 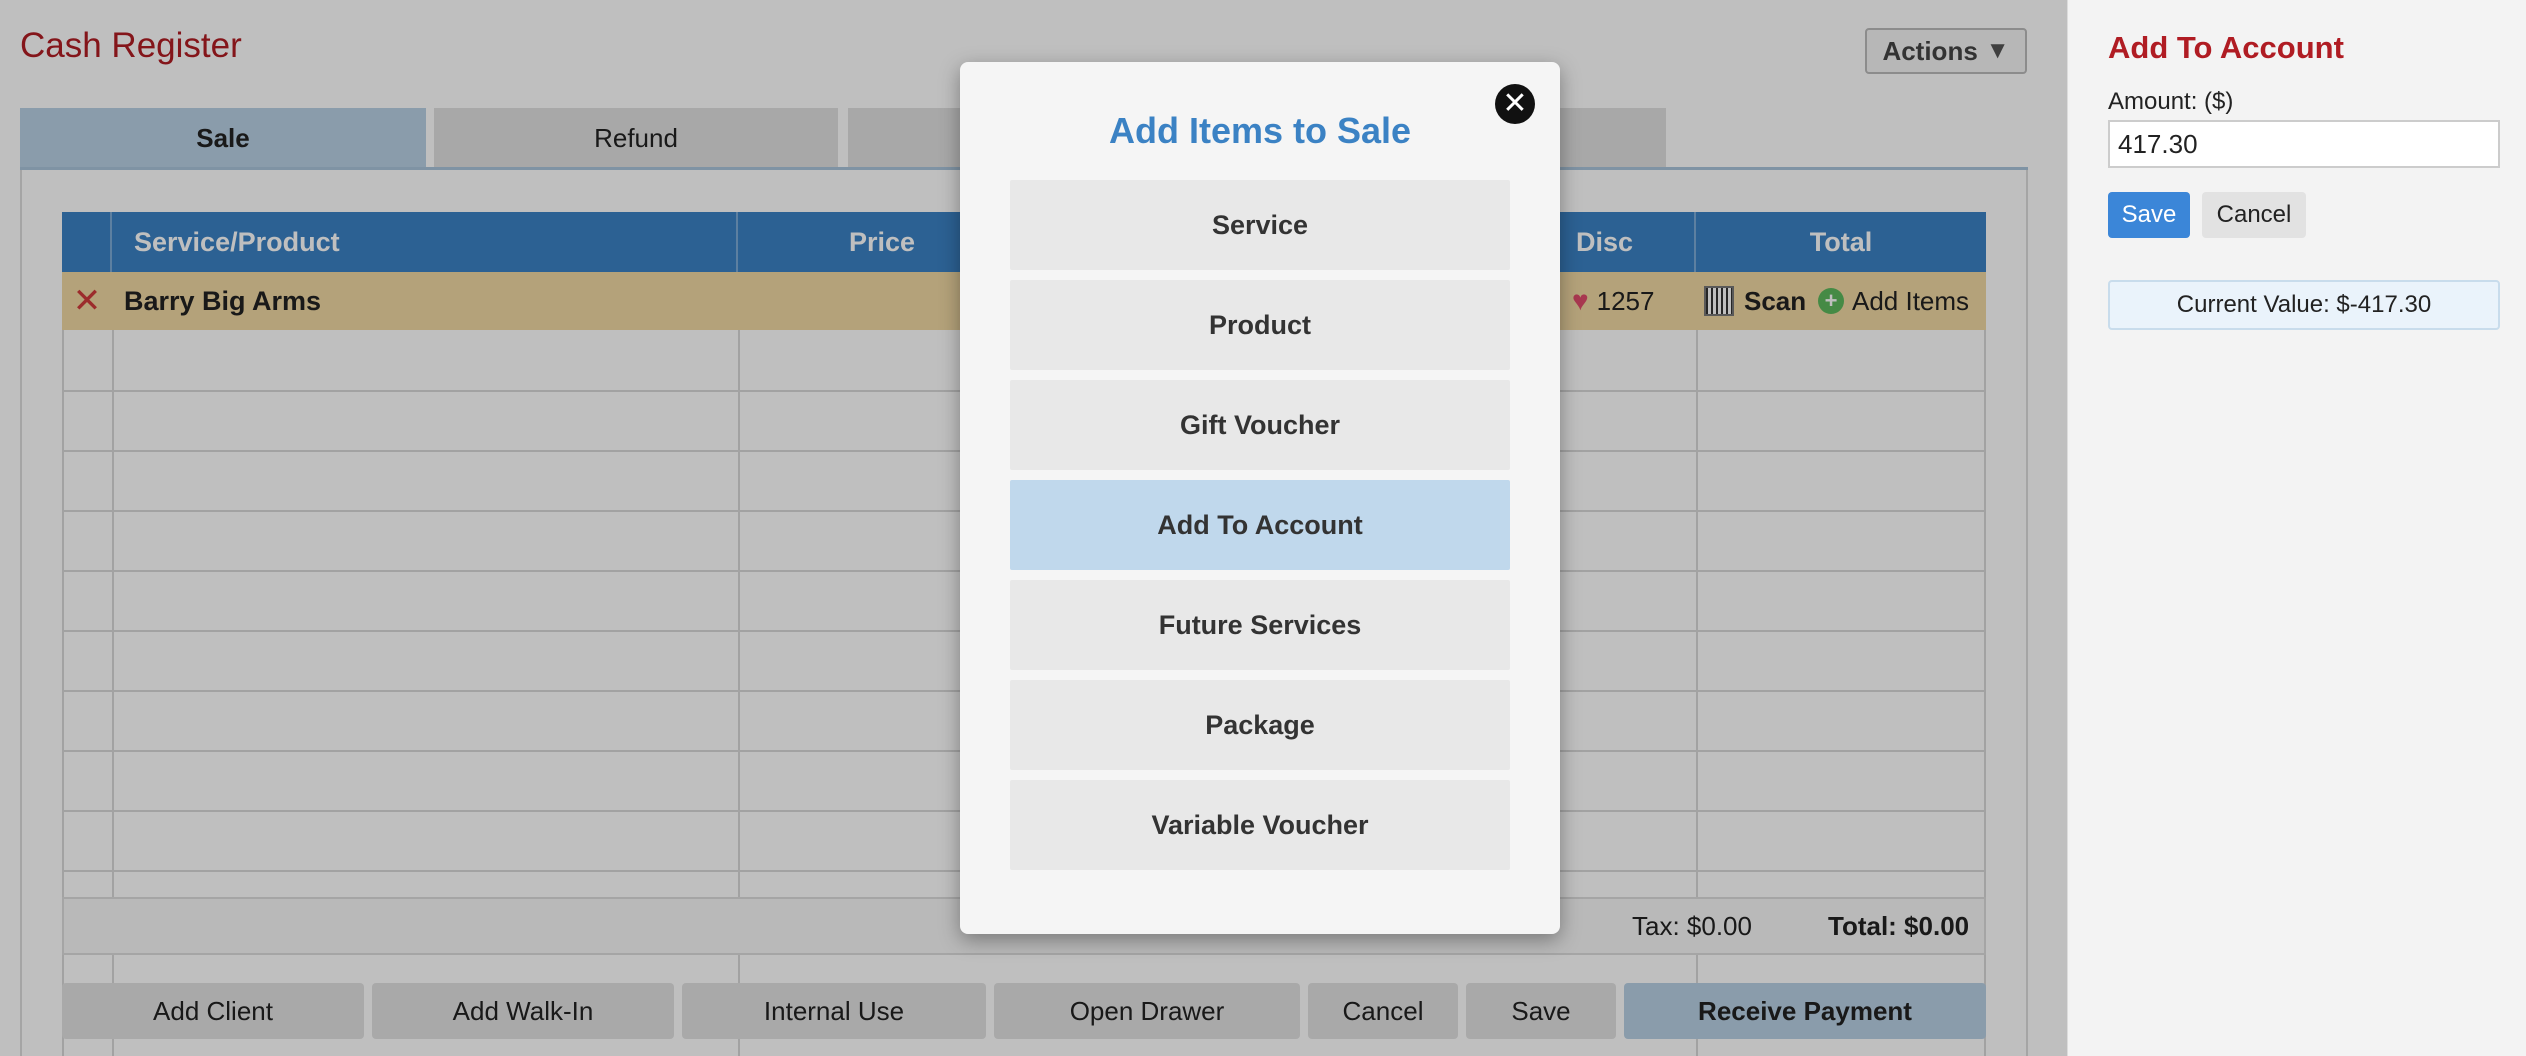 I want to click on modal-item-future-services: Future Services, so click(x=1260, y=625).